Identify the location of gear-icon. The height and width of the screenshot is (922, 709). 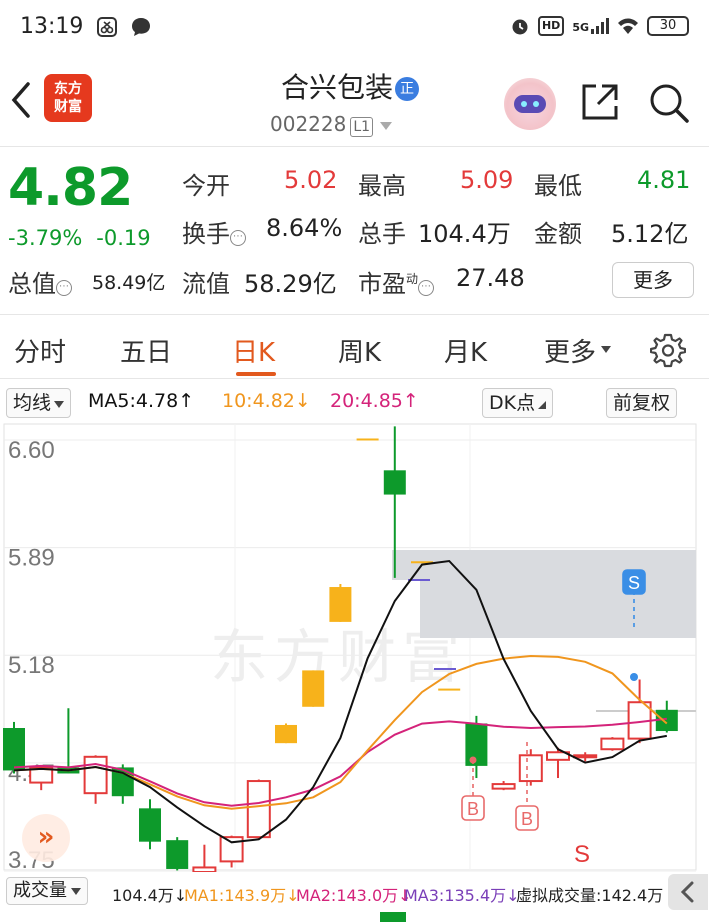
(668, 350).